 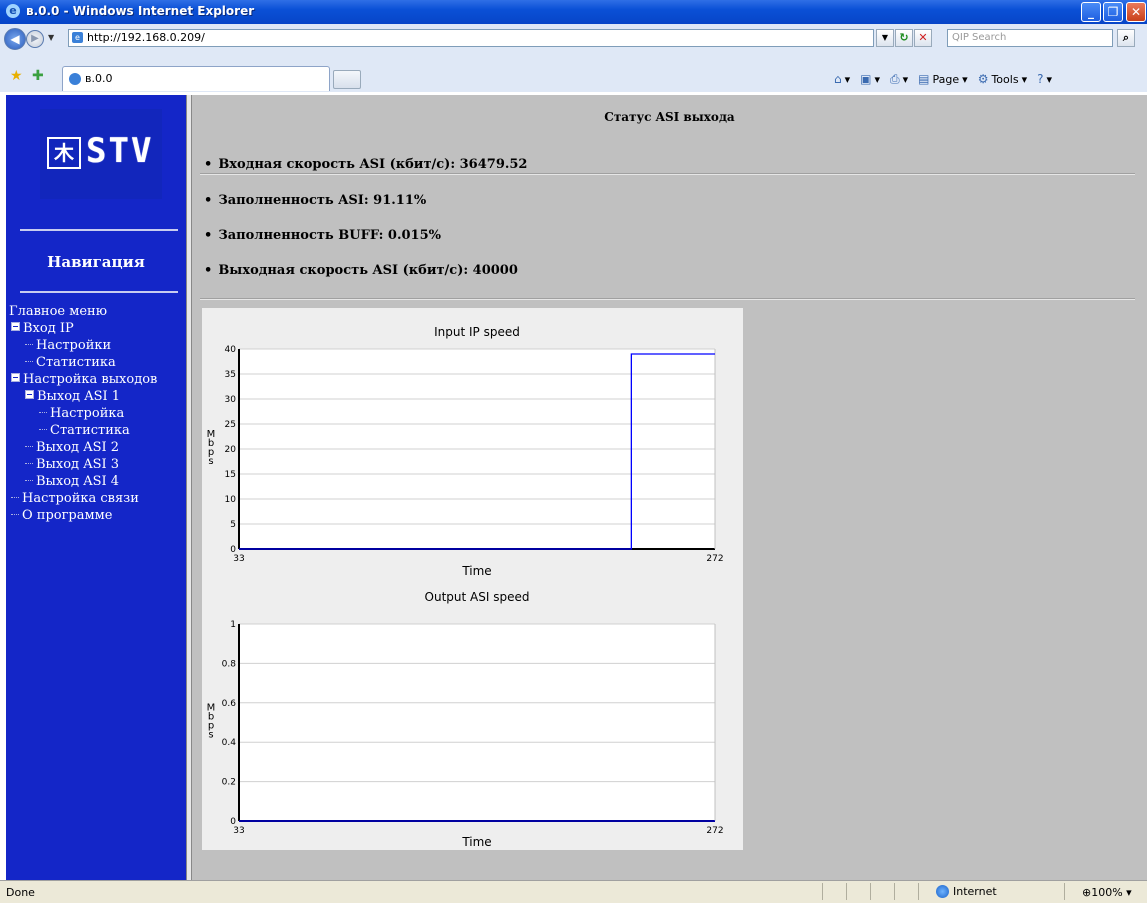 I want to click on nav-title: Навигация, so click(x=96, y=262).